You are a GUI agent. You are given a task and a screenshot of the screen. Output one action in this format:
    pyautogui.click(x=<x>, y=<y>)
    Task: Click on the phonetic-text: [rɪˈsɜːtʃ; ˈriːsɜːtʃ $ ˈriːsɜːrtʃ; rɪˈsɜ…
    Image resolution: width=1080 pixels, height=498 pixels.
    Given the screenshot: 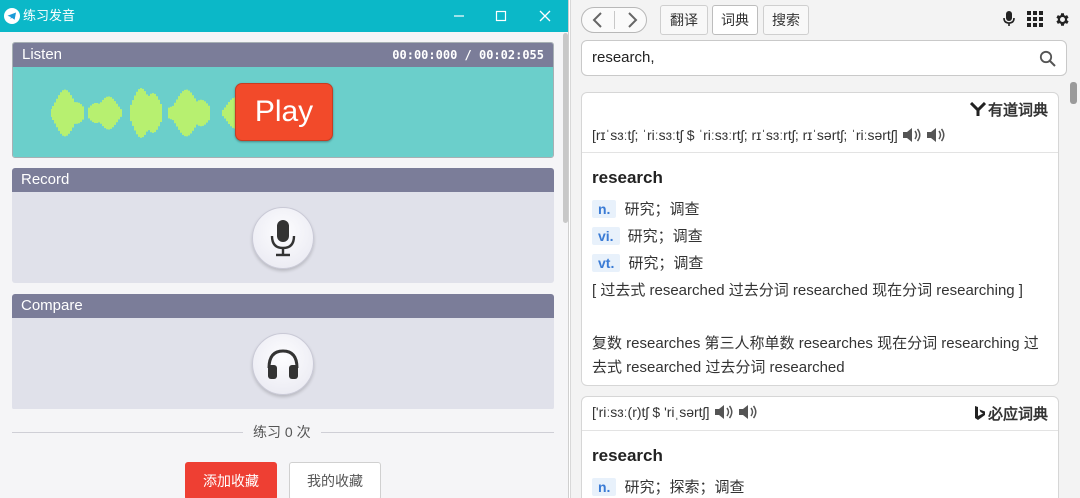 What is the action you would take?
    pyautogui.click(x=745, y=135)
    